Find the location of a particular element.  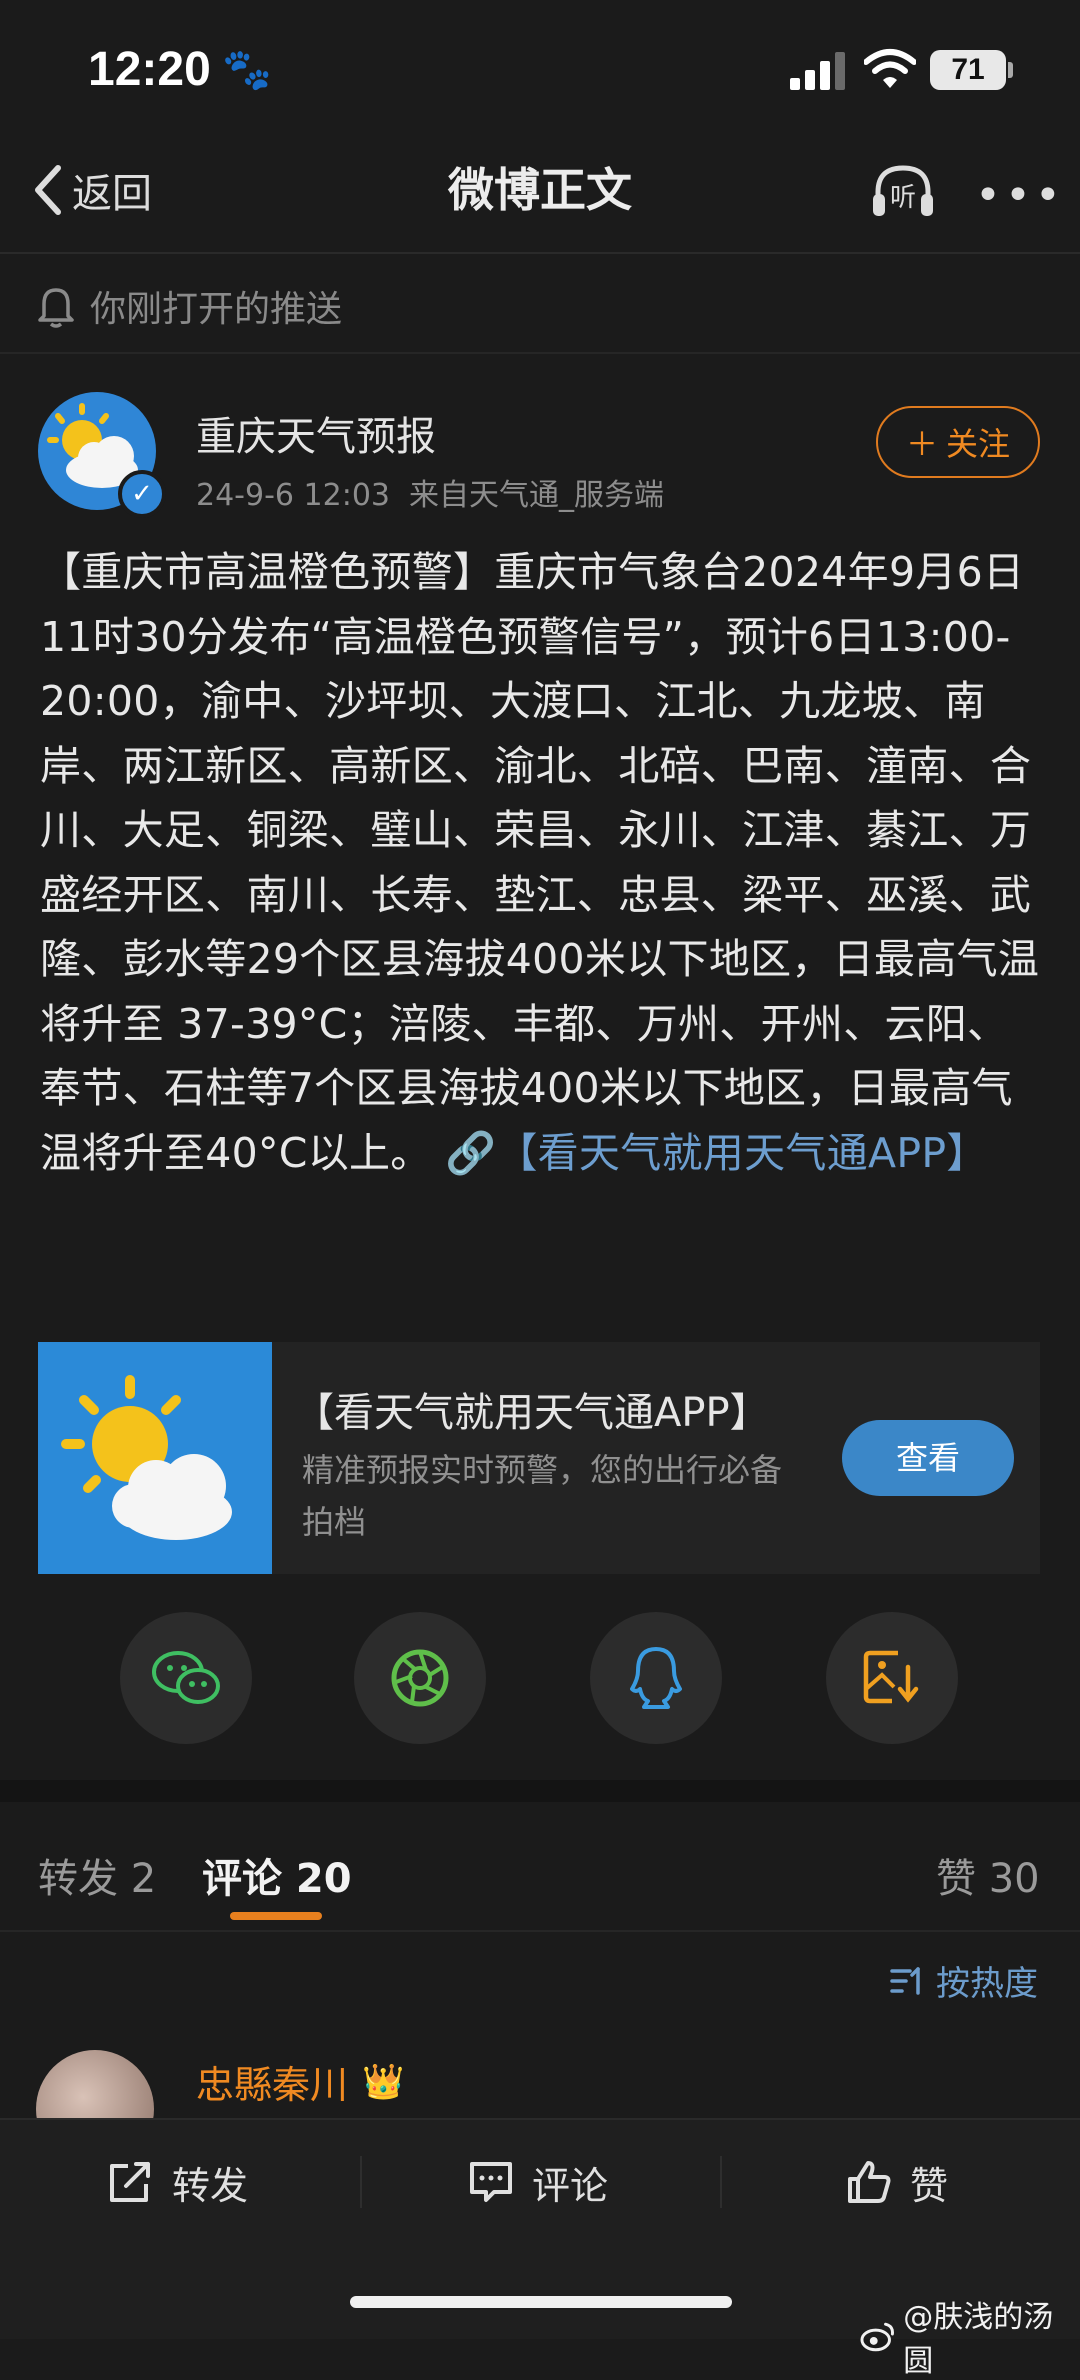

repost-label: 转发 is located at coordinates (210, 2185).